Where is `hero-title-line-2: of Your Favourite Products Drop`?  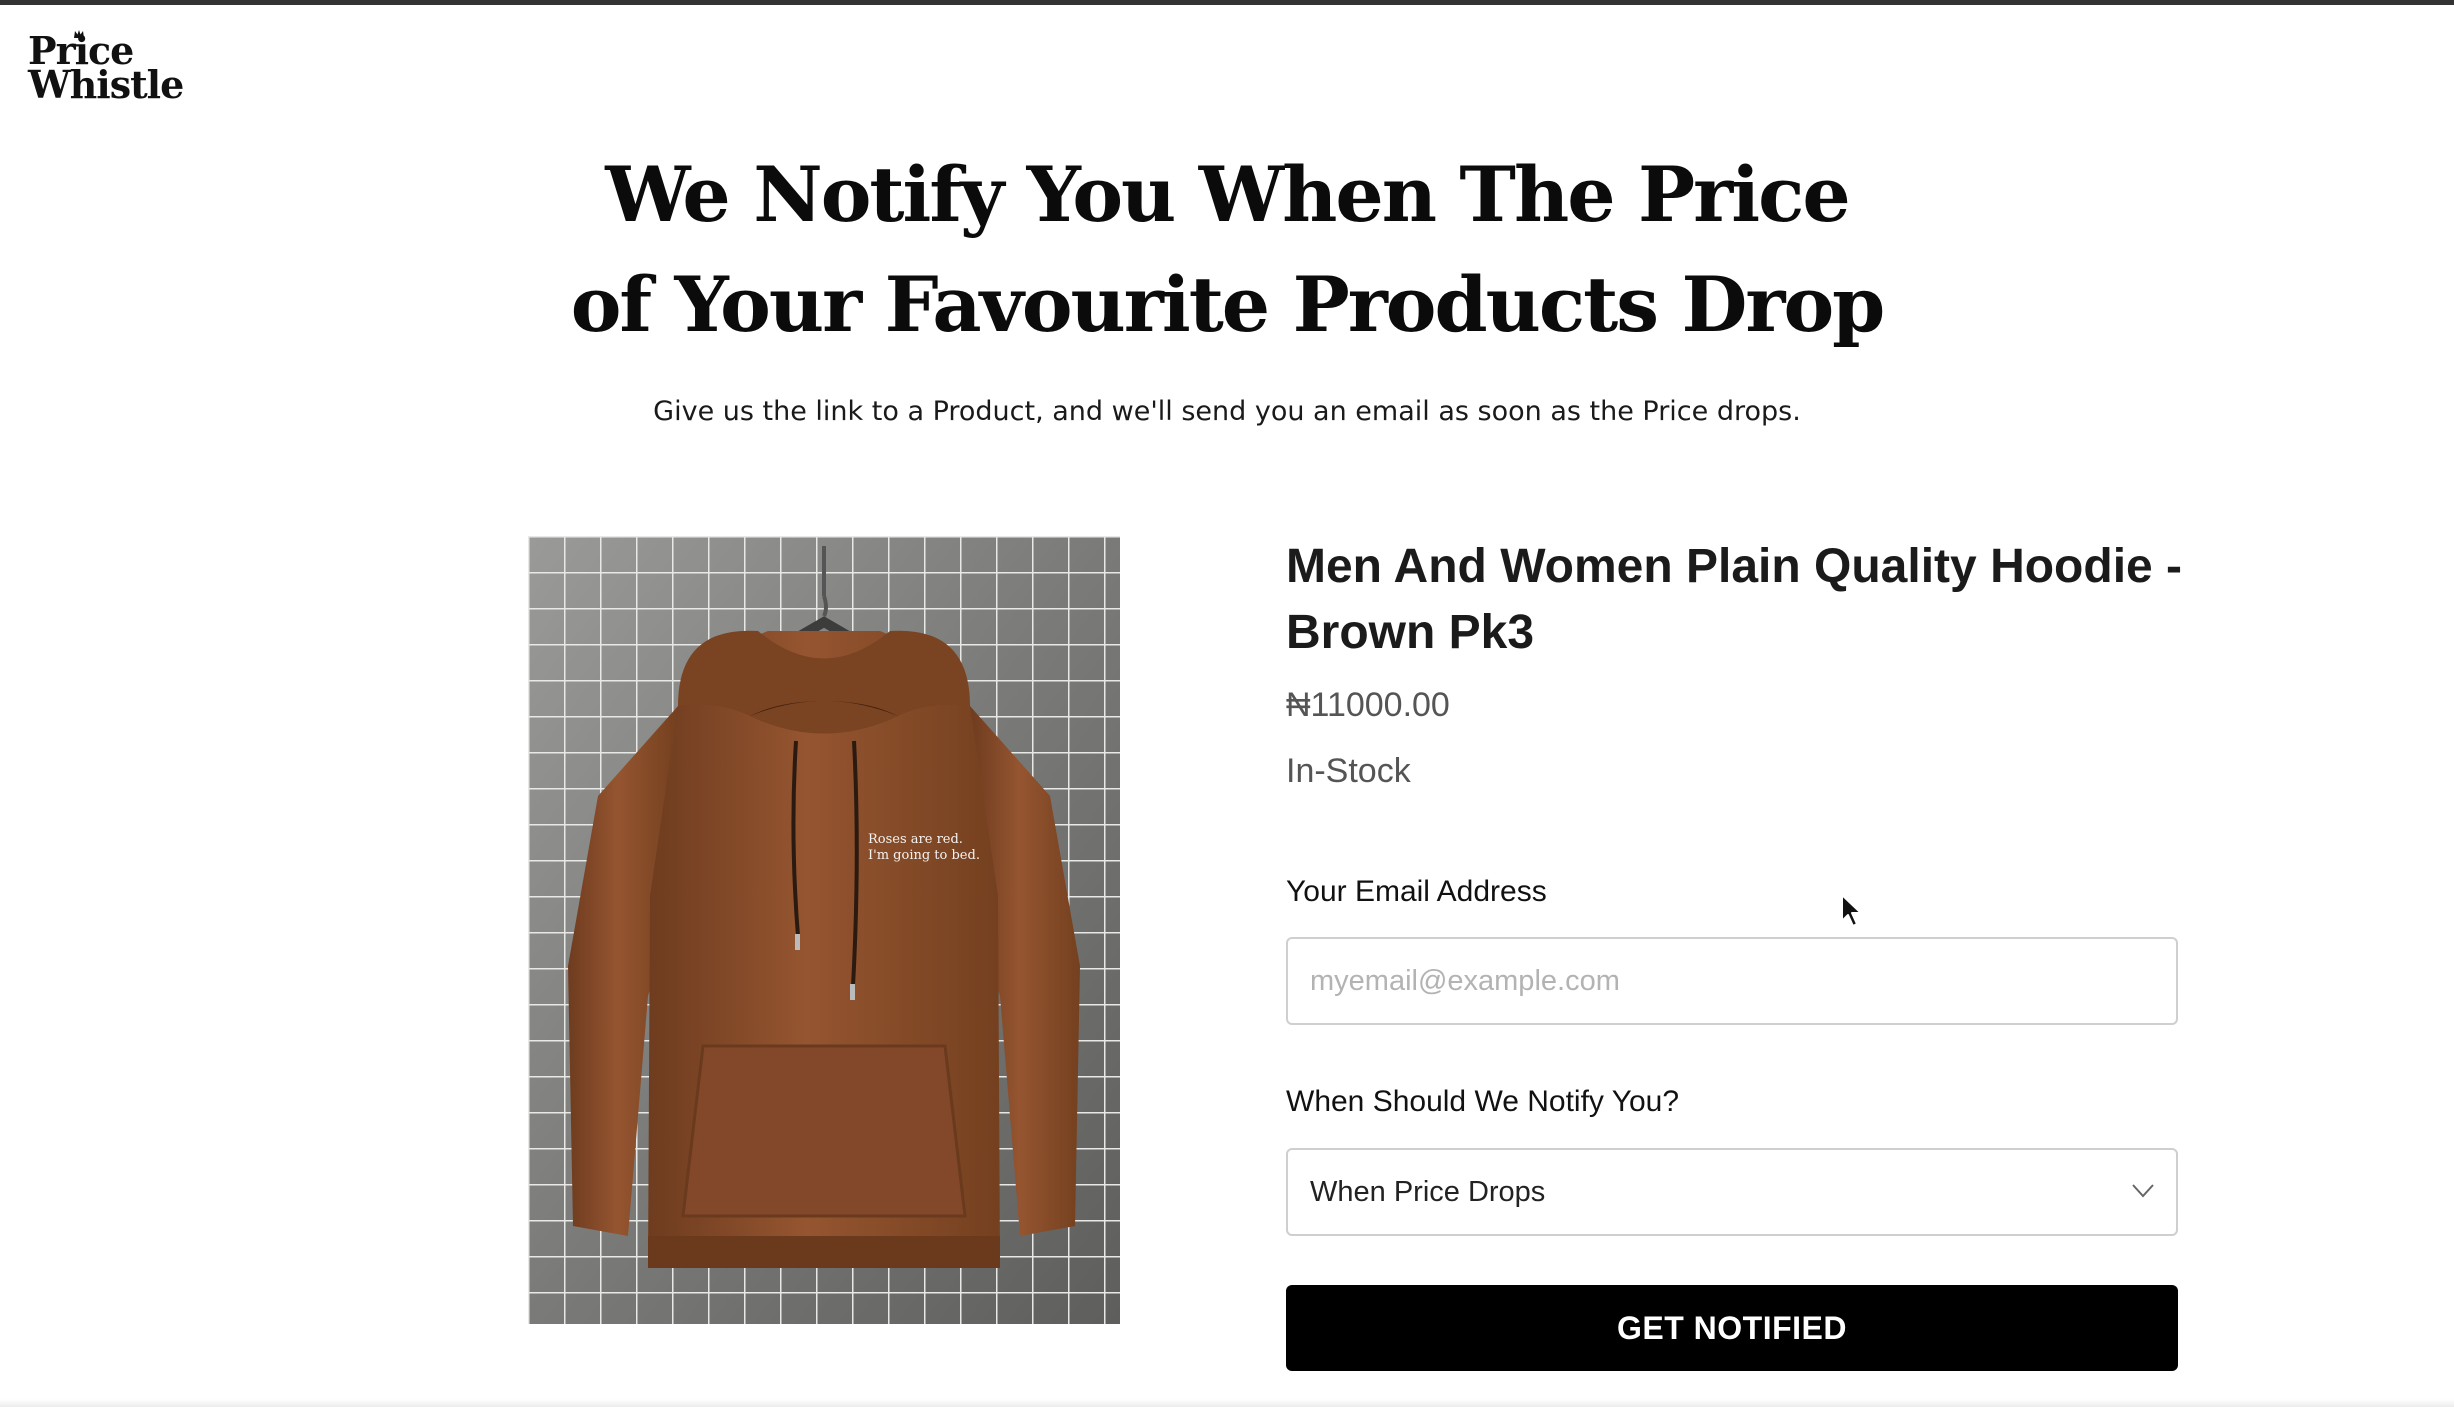
hero-title-line-2: of Your Favourite Products Drop is located at coordinates (1228, 304).